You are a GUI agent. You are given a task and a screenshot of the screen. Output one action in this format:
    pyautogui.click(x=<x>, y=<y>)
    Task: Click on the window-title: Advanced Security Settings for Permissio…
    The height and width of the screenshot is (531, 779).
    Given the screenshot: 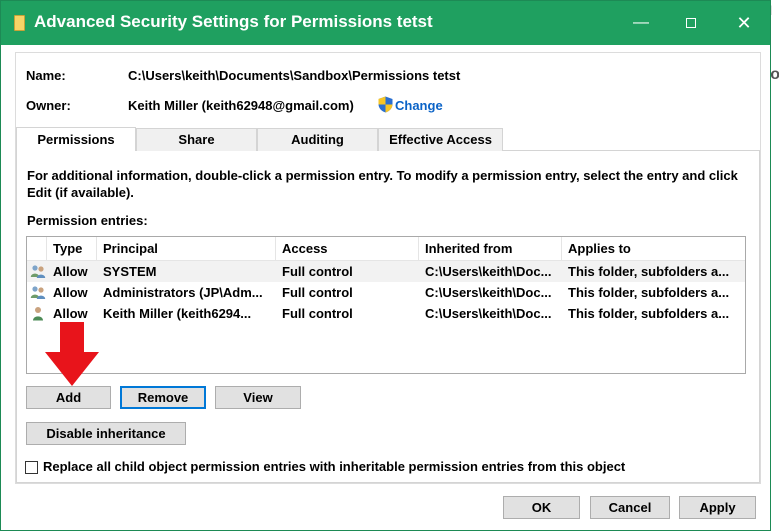 What is the action you would take?
    pyautogui.click(x=233, y=21)
    